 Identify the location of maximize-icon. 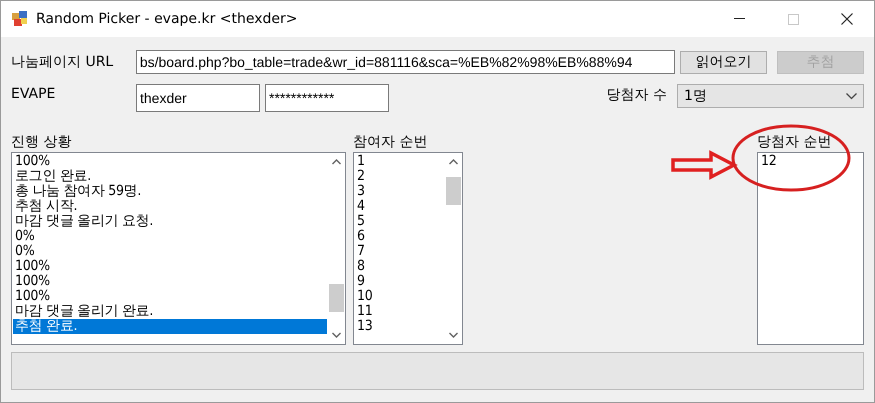
(793, 19).